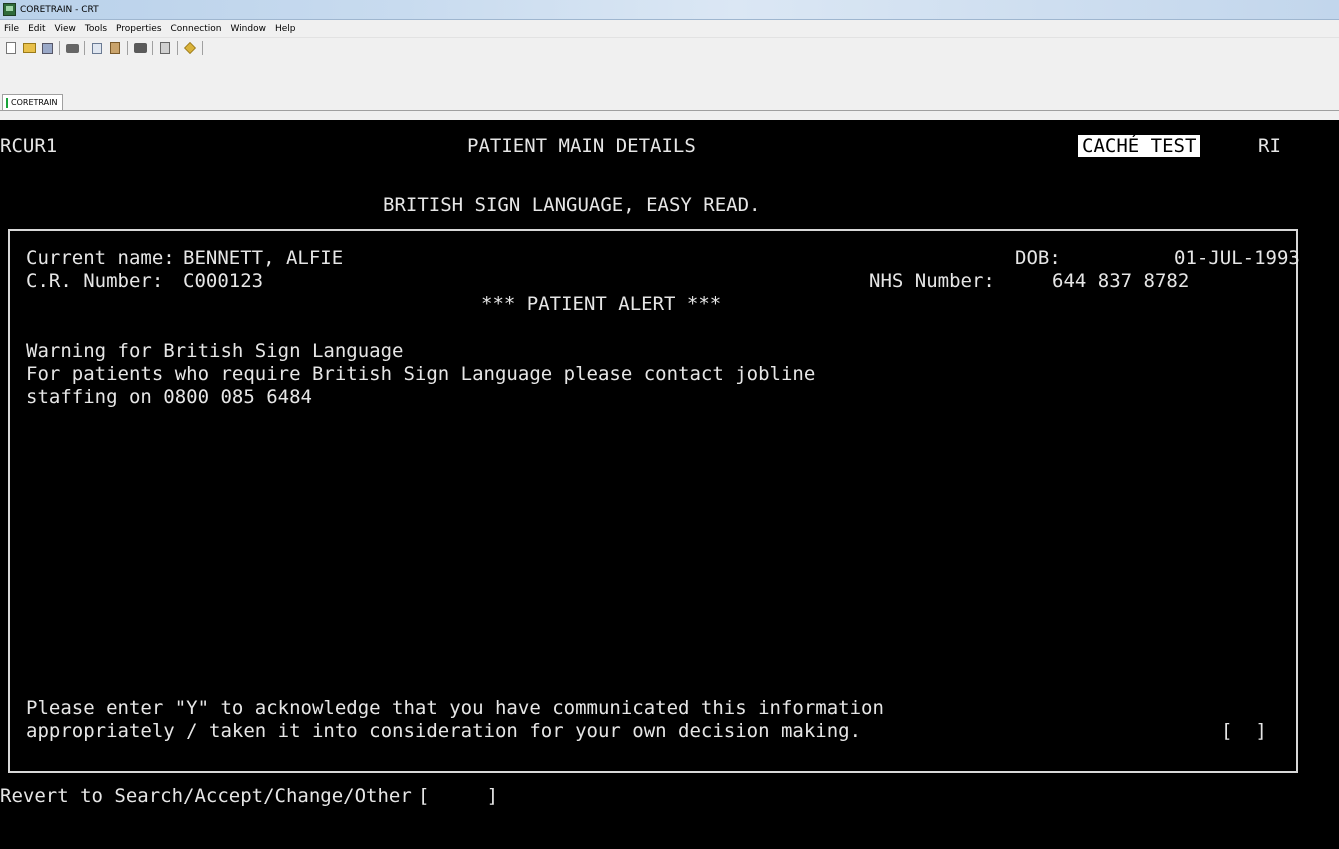  What do you see at coordinates (601, 304) in the screenshot?
I see `patient-alert-banner: *** PATIENT ALERT ***` at bounding box center [601, 304].